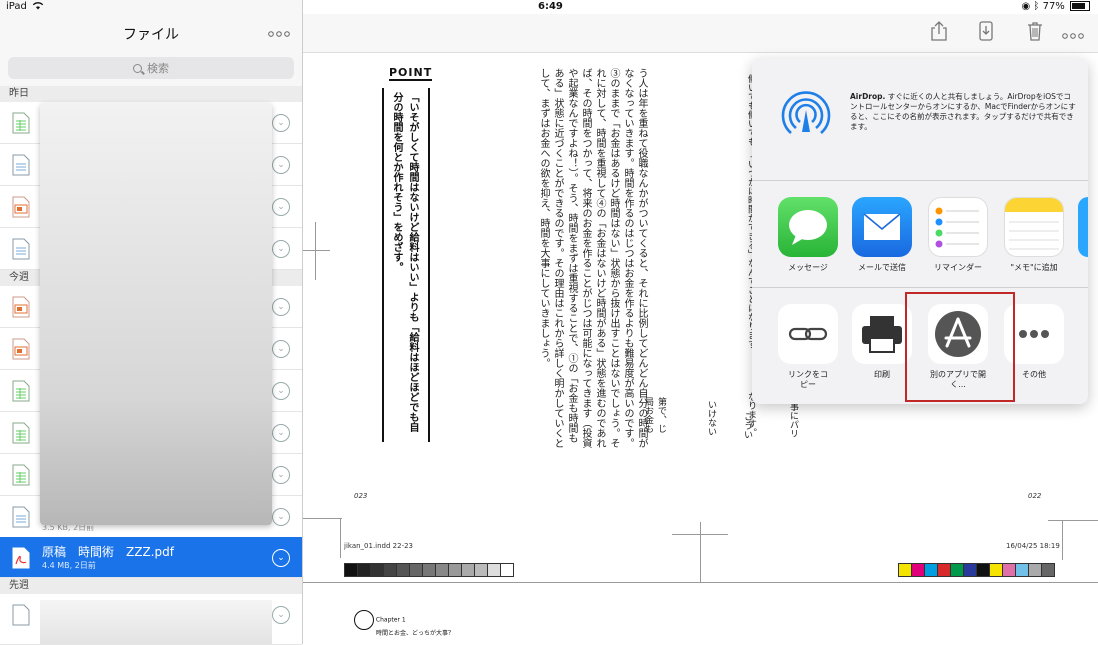  I want to click on search-icon, so click(137, 68).